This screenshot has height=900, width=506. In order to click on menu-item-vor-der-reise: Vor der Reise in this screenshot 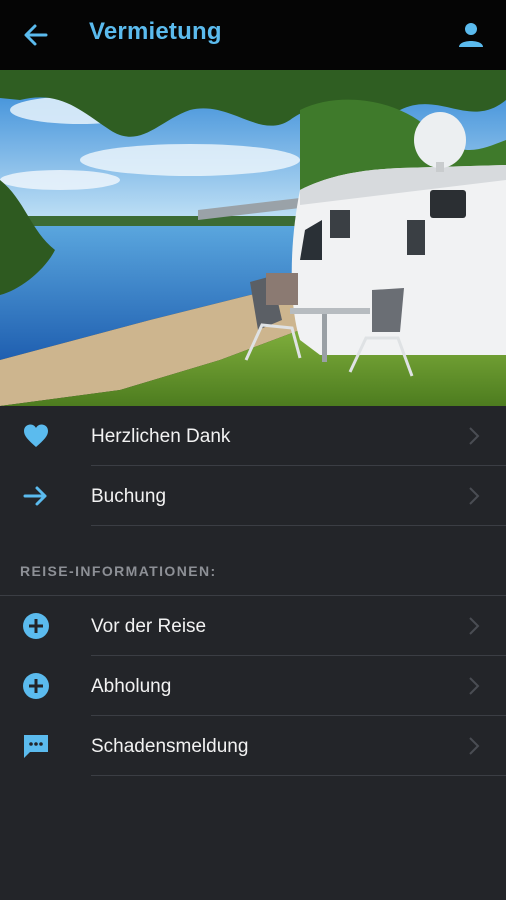, I will do `click(253, 626)`.